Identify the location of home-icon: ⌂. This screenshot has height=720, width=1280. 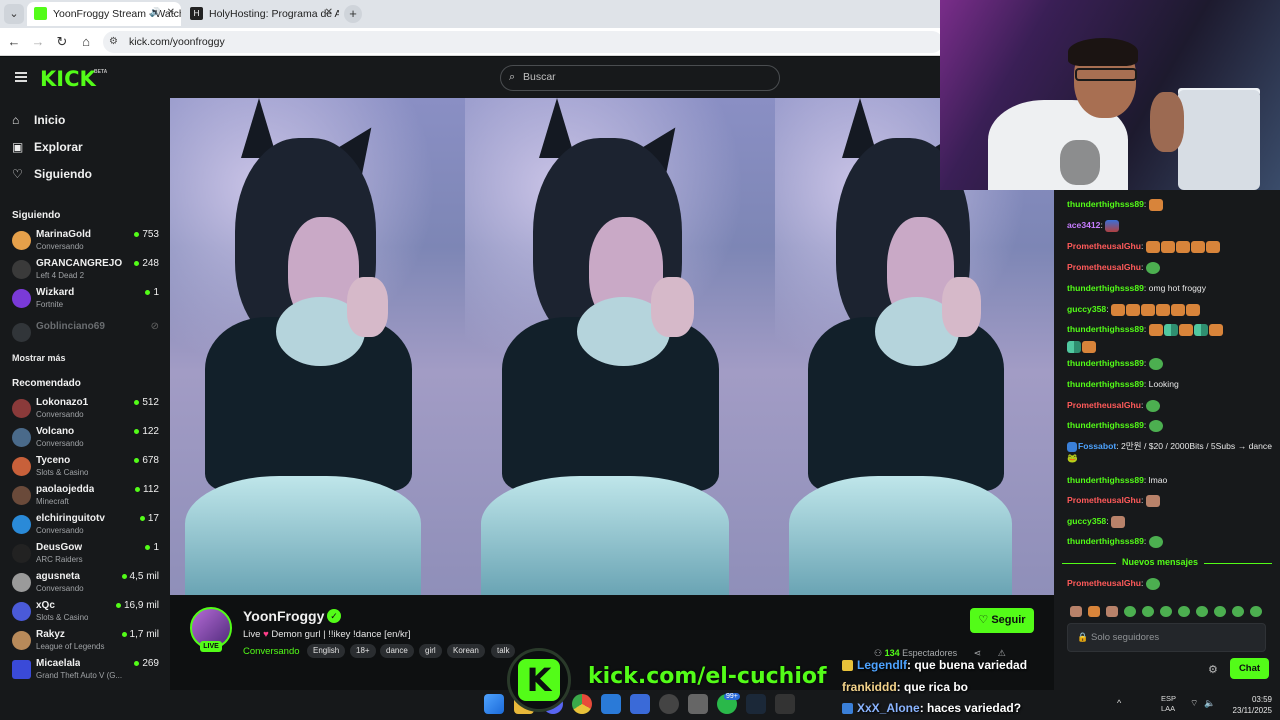
(86, 42).